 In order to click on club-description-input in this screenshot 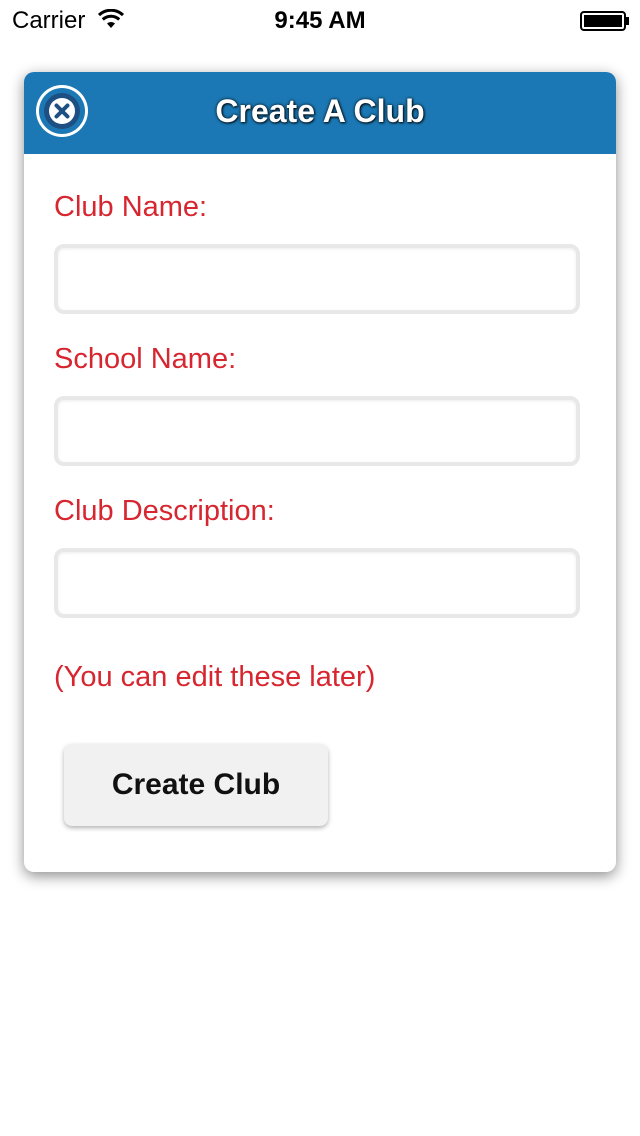, I will do `click(317, 583)`.